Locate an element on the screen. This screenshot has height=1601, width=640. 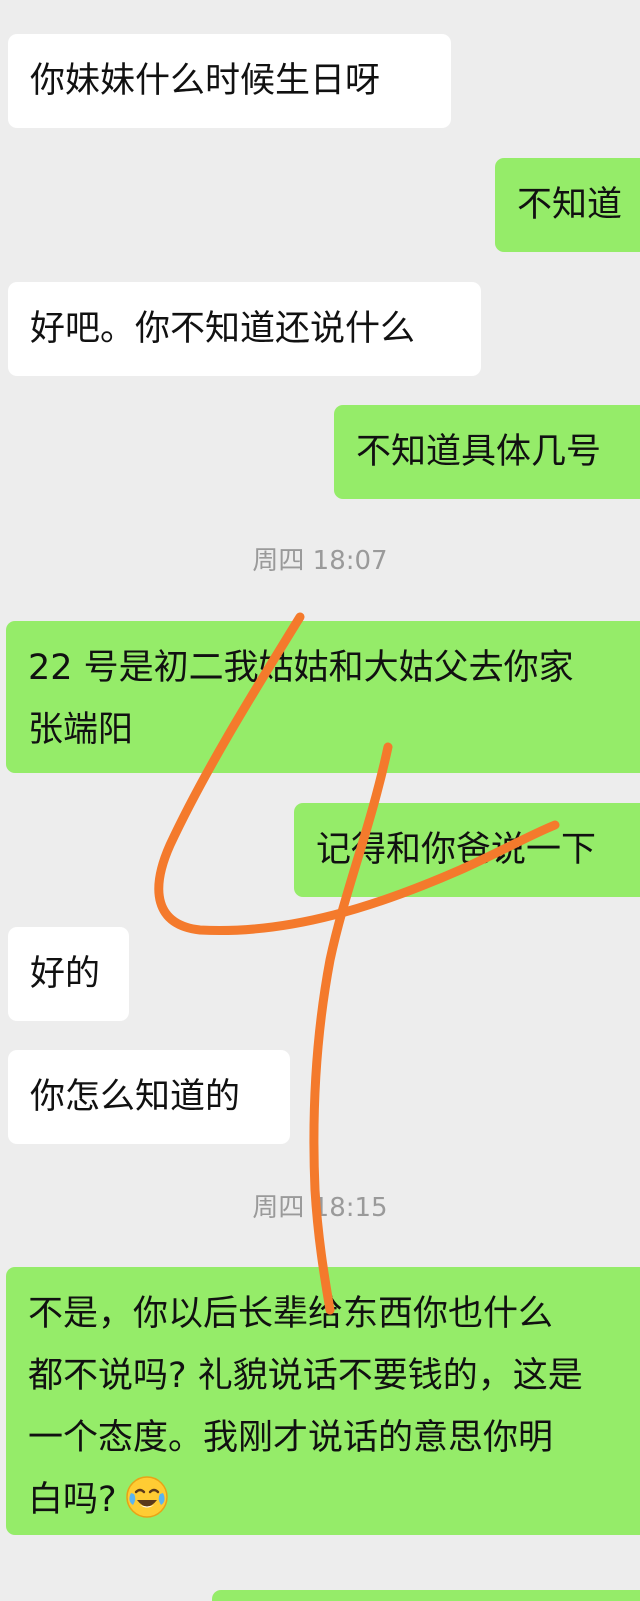
message-bubble-outgoing: 不知道 is located at coordinates (567, 205).